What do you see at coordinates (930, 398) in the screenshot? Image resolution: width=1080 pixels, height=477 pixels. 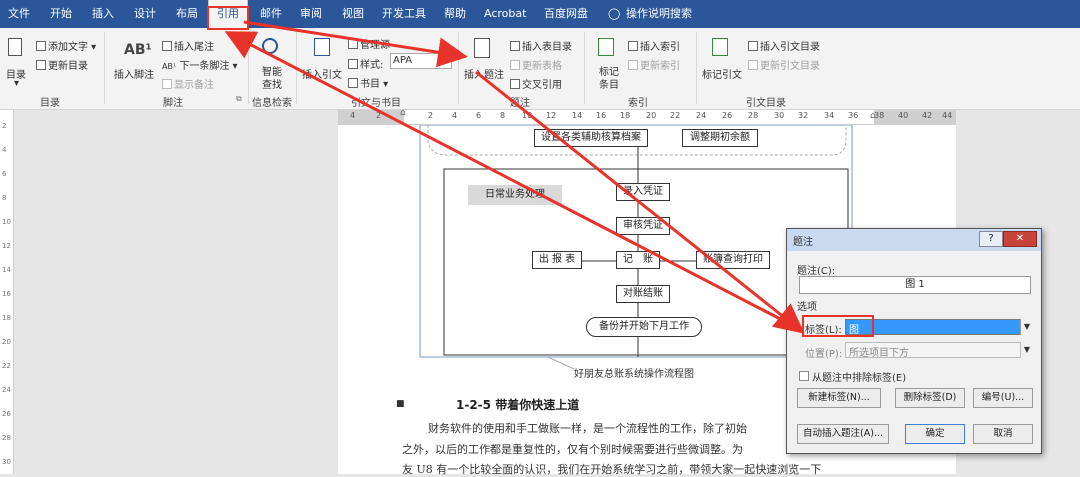 I see `delete-label-button: 删除标签(D)` at bounding box center [930, 398].